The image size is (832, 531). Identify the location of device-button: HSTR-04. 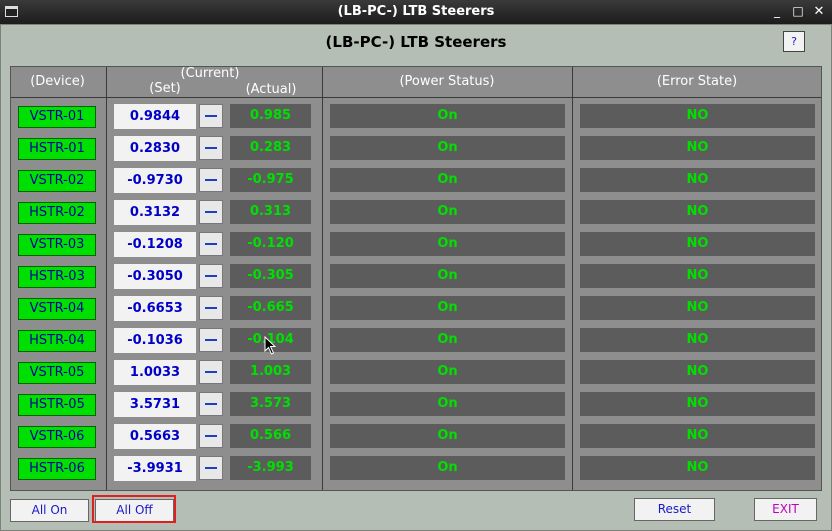
(57, 341).